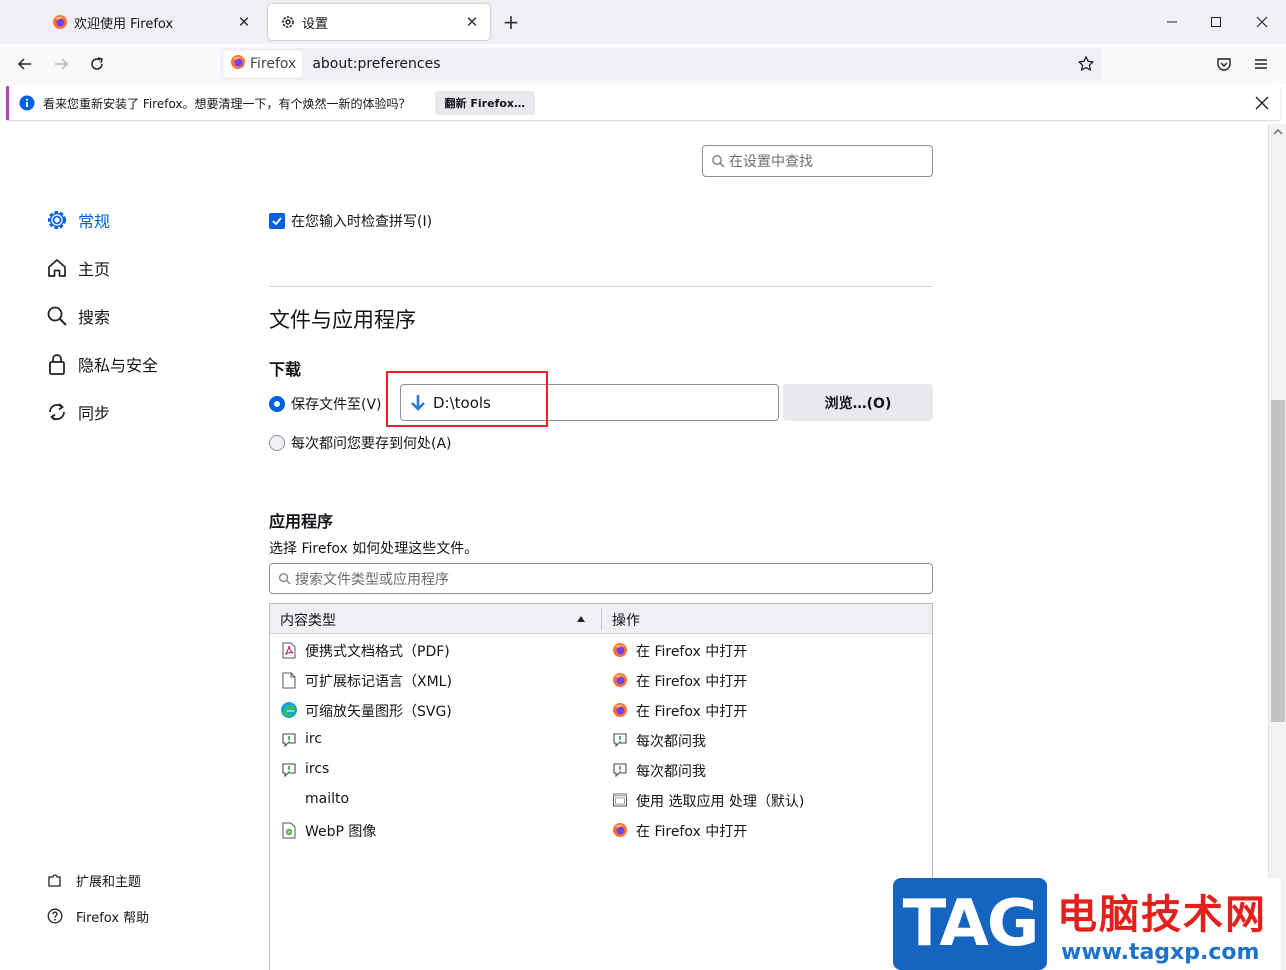  I want to click on edge-icon, so click(289, 710).